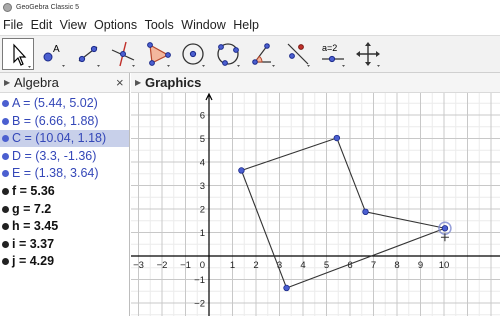 This screenshot has width=500, height=321. What do you see at coordinates (64, 191) in the screenshot?
I see `algebra-item: f = 5.36` at bounding box center [64, 191].